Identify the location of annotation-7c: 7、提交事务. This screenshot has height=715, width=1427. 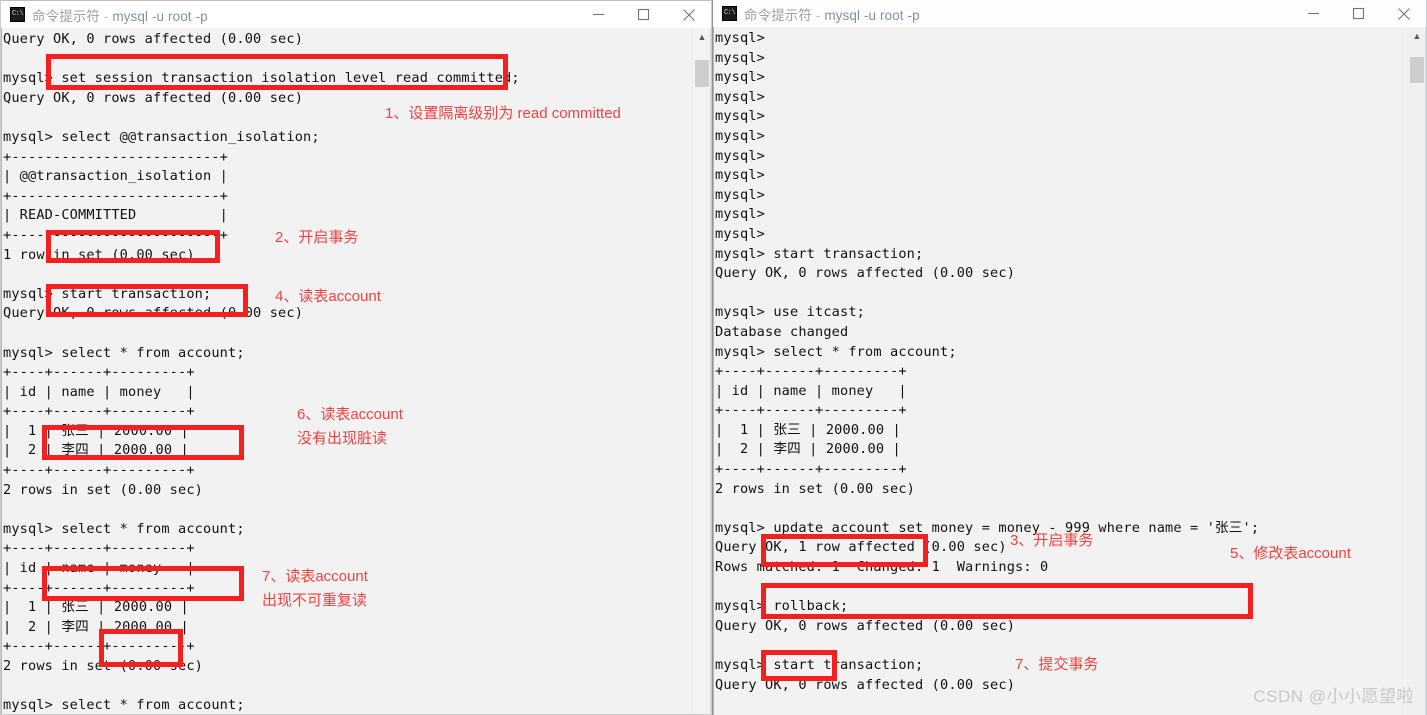
(1057, 664).